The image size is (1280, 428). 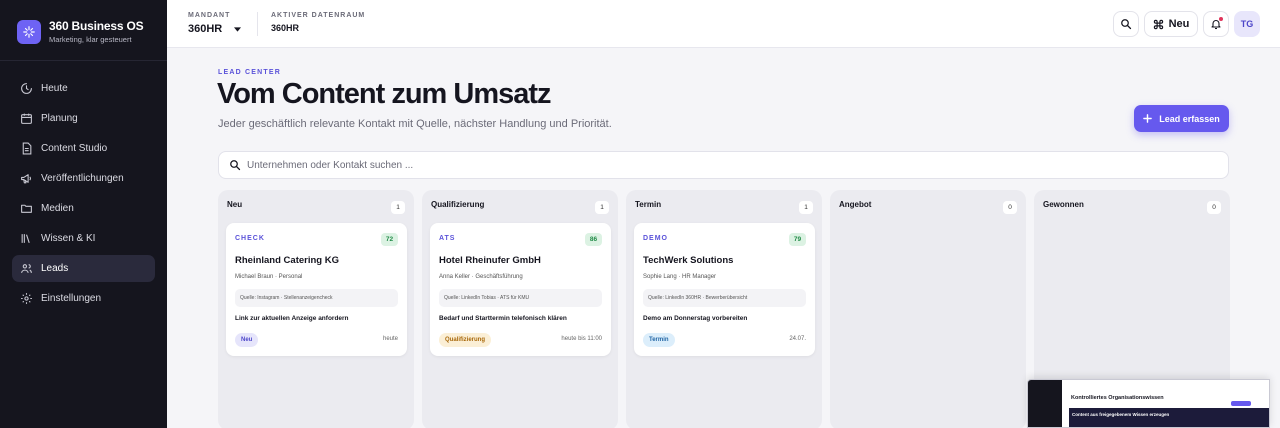 What do you see at coordinates (29, 31) in the screenshot?
I see `sparkle-logo-icon` at bounding box center [29, 31].